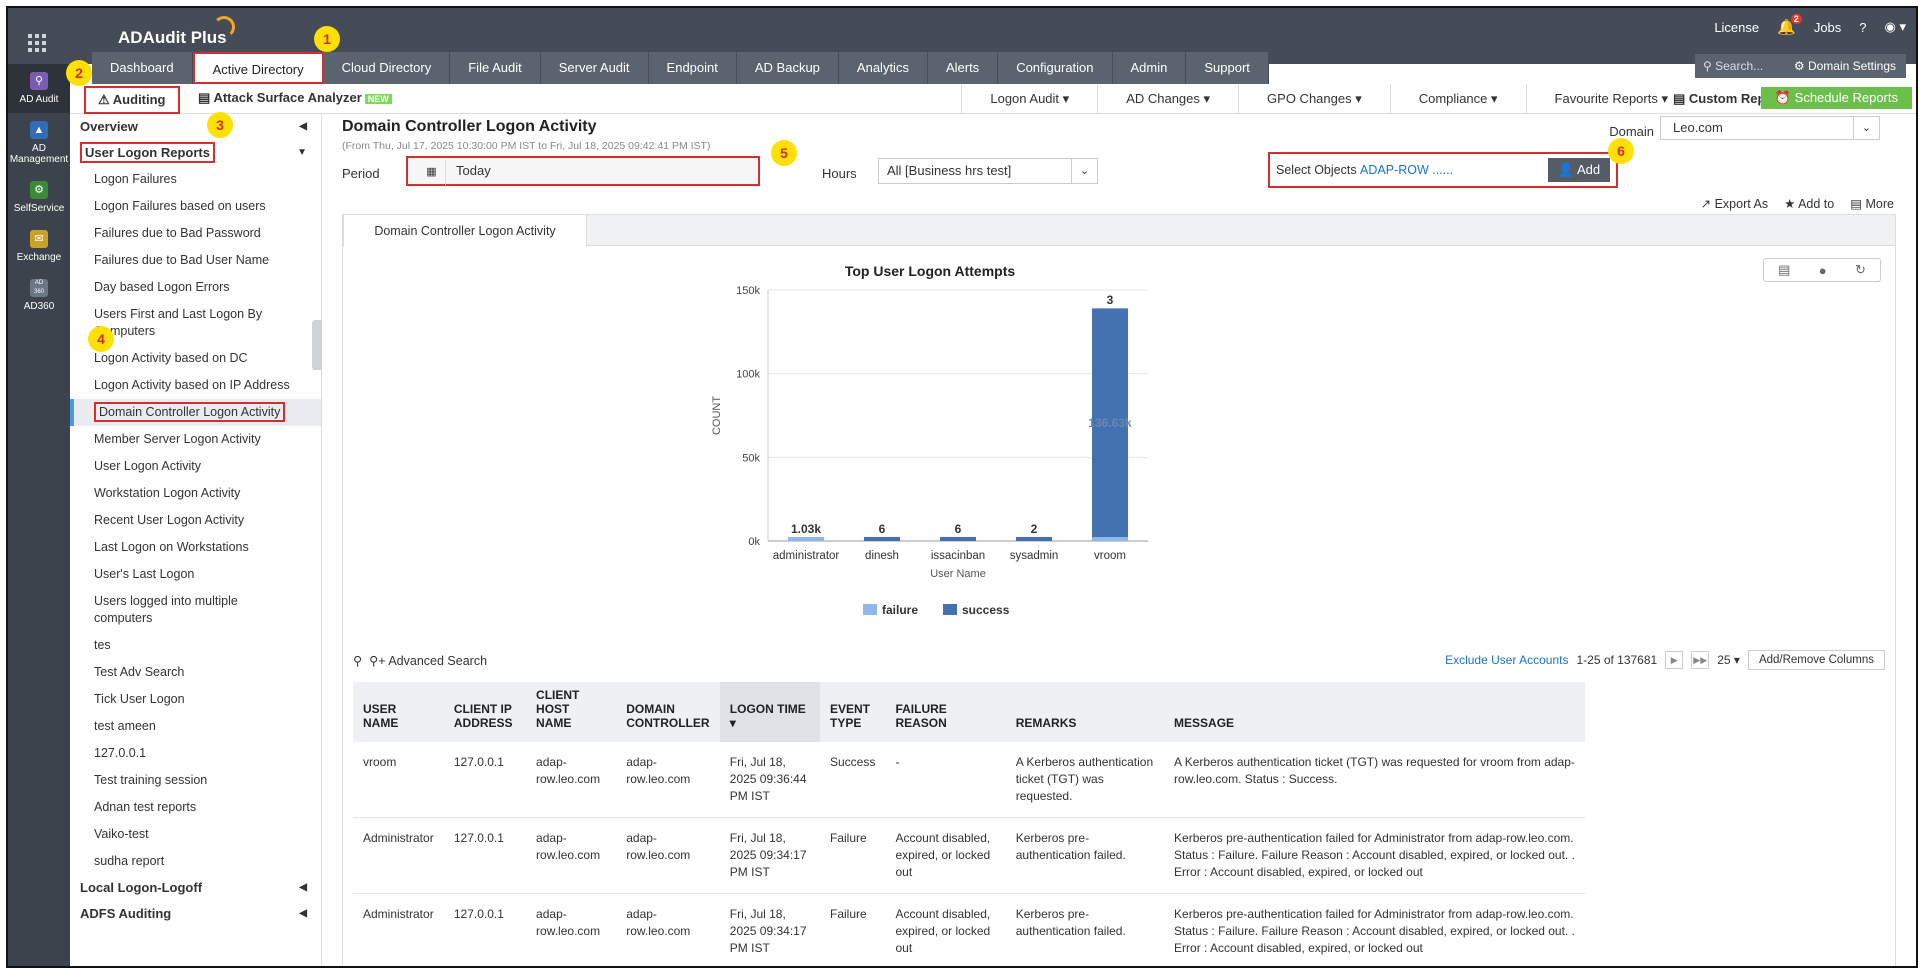 The image size is (1930, 977). What do you see at coordinates (1579, 170) in the screenshot?
I see `add-objects-button: 👤 Add` at bounding box center [1579, 170].